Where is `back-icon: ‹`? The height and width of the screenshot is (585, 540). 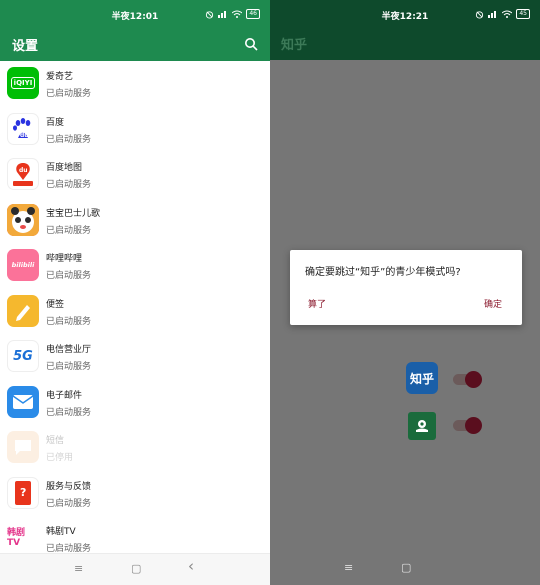
back-icon: ‹ is located at coordinates (191, 566).